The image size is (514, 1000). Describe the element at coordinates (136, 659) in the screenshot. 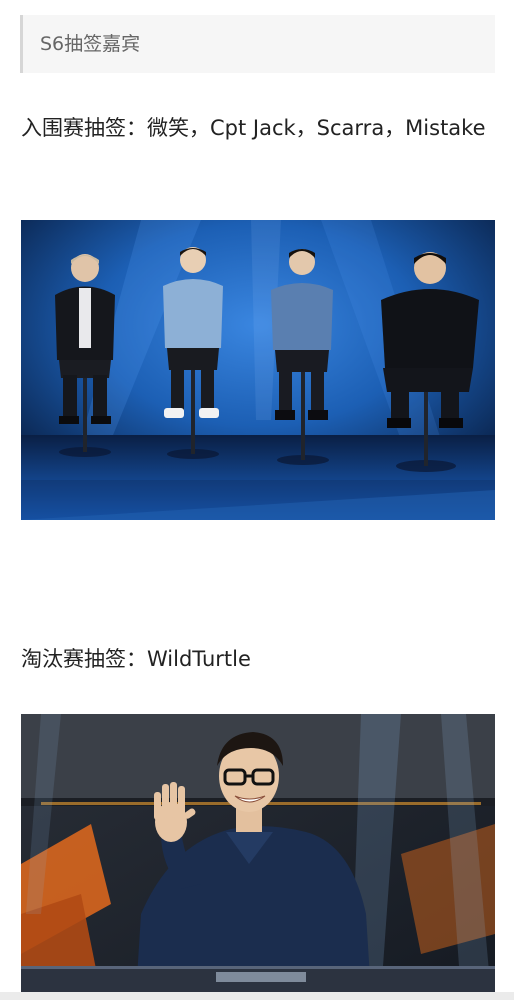

I see `knockout-draw-paragraph: 淘汰赛抽签：WildTurtle` at that location.